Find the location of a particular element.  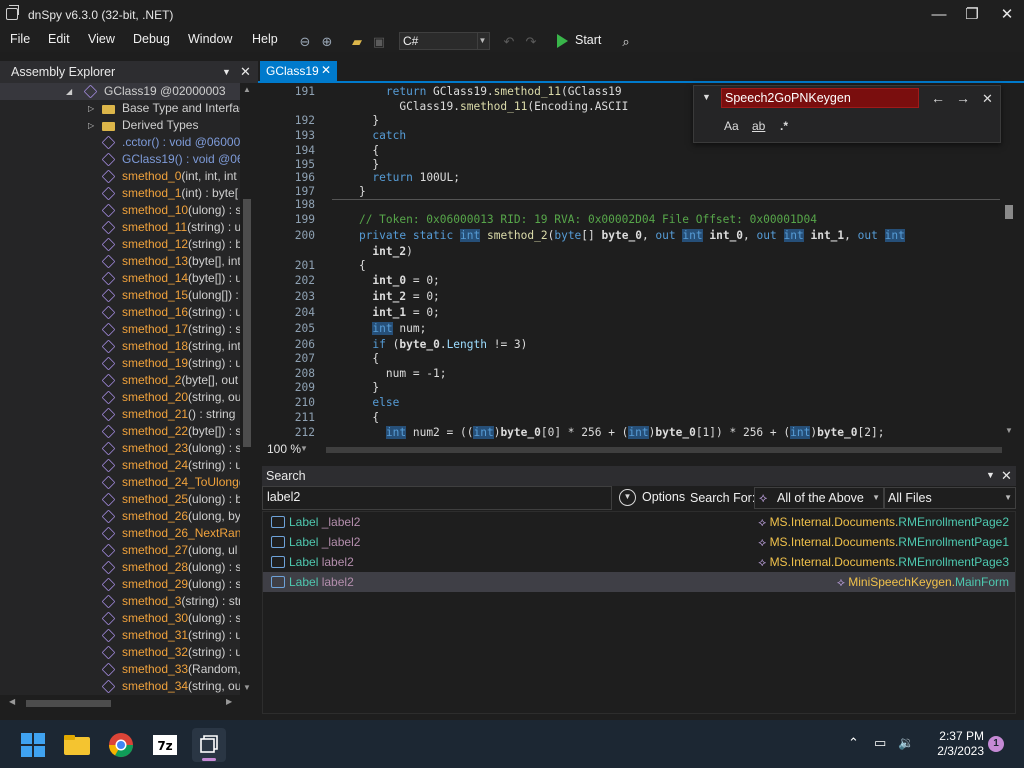

tree-method-item: smethod_26_NextRan is located at coordinates (120, 533).